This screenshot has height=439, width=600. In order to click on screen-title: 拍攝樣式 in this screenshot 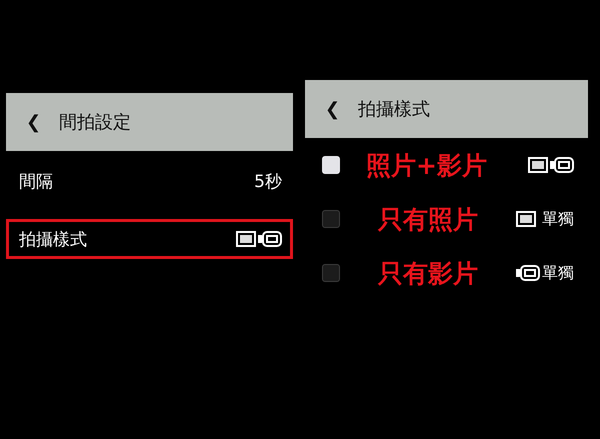, I will do `click(394, 109)`.